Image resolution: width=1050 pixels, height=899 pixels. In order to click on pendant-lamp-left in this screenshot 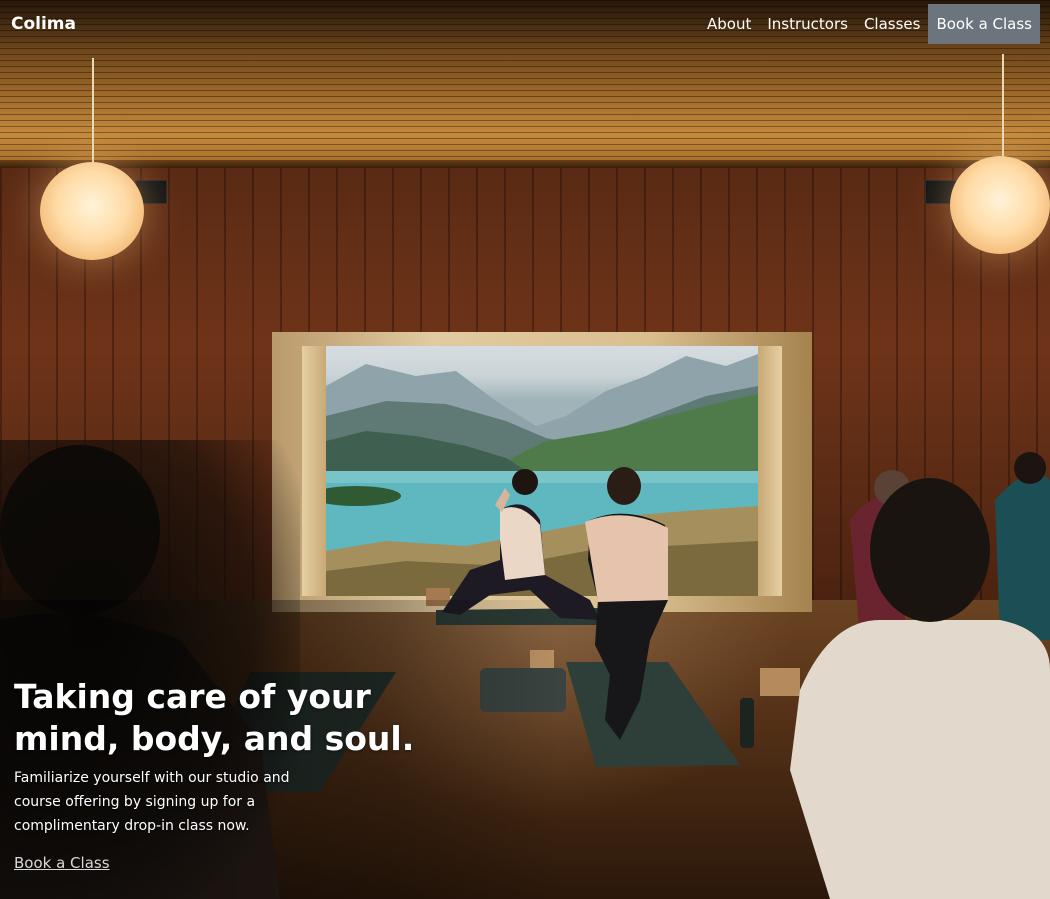, I will do `click(92, 211)`.